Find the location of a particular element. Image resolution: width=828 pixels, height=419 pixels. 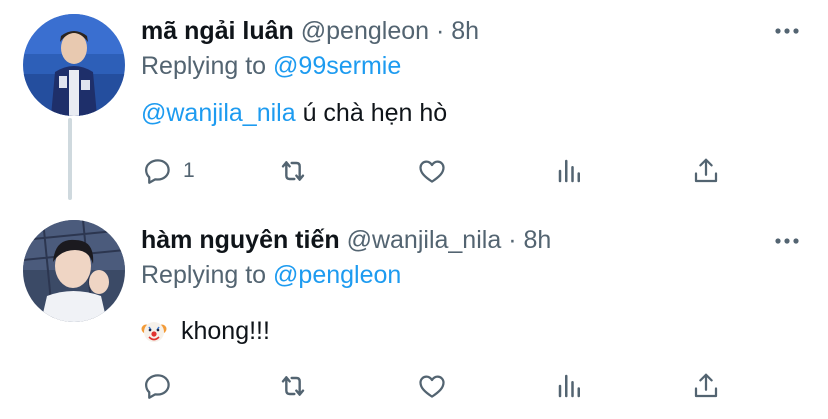

mention-link: @wanjila_nila is located at coordinates (218, 113).